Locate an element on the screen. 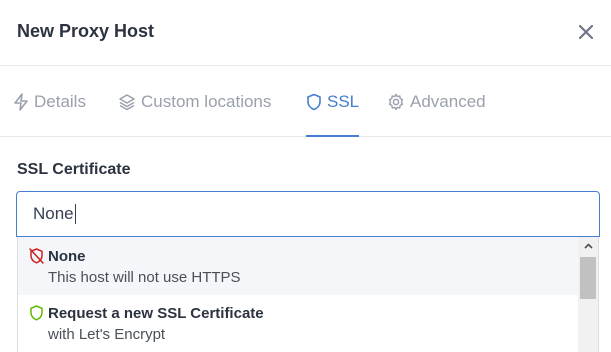 The width and height of the screenshot is (611, 352). tab-label: SSL is located at coordinates (343, 101).